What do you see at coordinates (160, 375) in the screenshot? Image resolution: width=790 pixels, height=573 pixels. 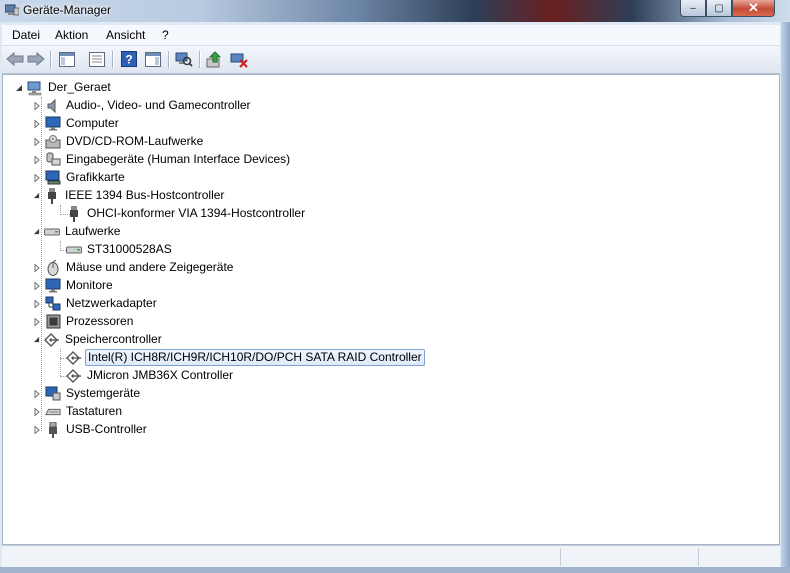 I see `tree-child-label: JMicron JMB36X Controller` at bounding box center [160, 375].